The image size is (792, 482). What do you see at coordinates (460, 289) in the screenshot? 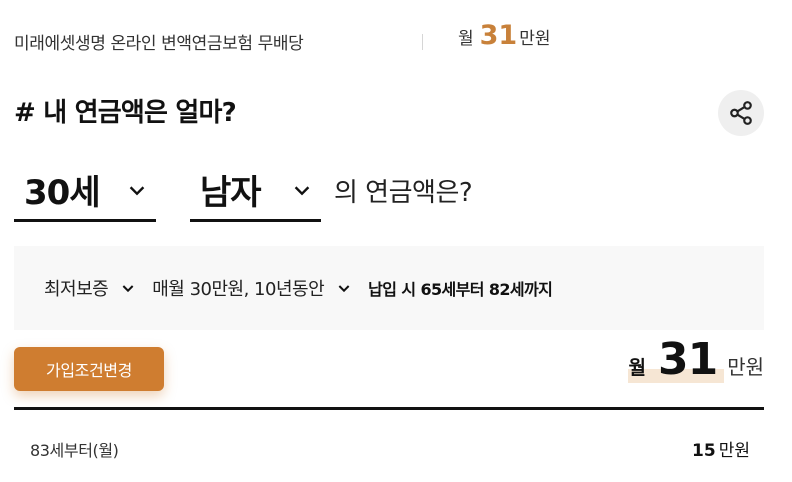
I see `payout-period-text: 납입 시 65세부터 82세까지` at bounding box center [460, 289].